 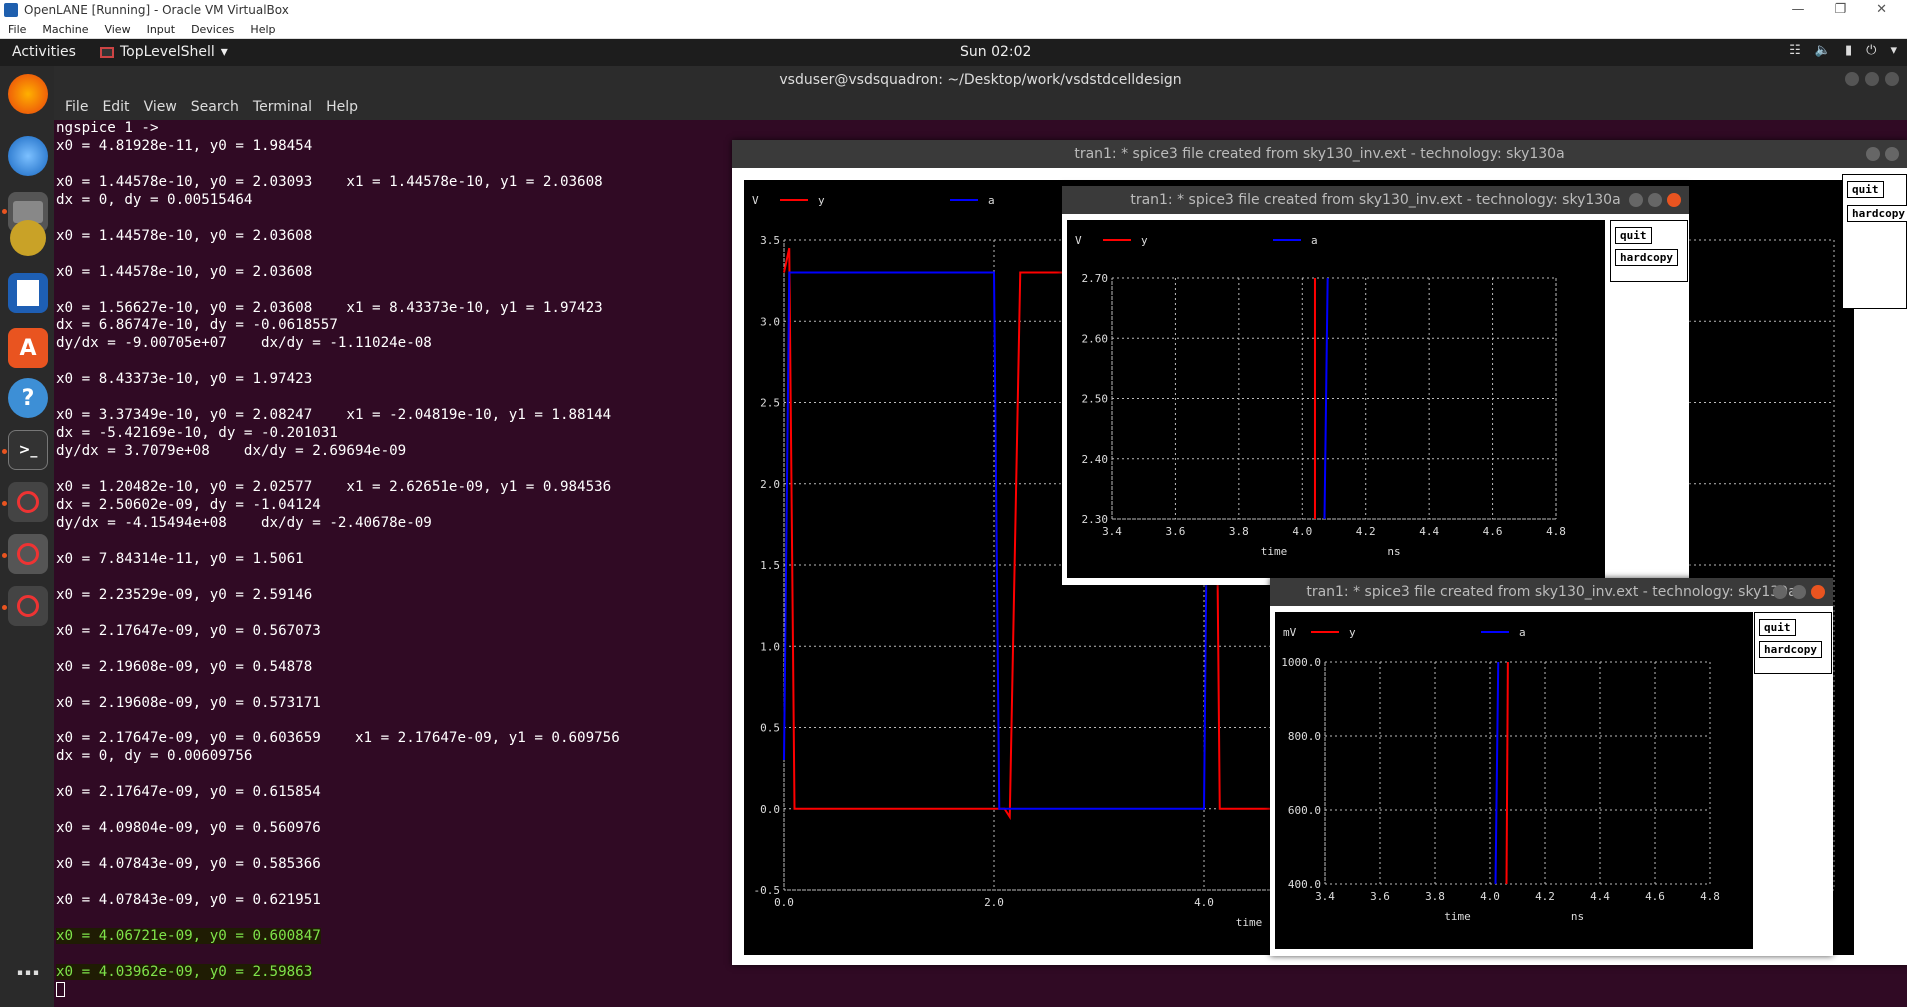 I want to click on vbox-menu-machine: Machine, so click(x=65, y=29).